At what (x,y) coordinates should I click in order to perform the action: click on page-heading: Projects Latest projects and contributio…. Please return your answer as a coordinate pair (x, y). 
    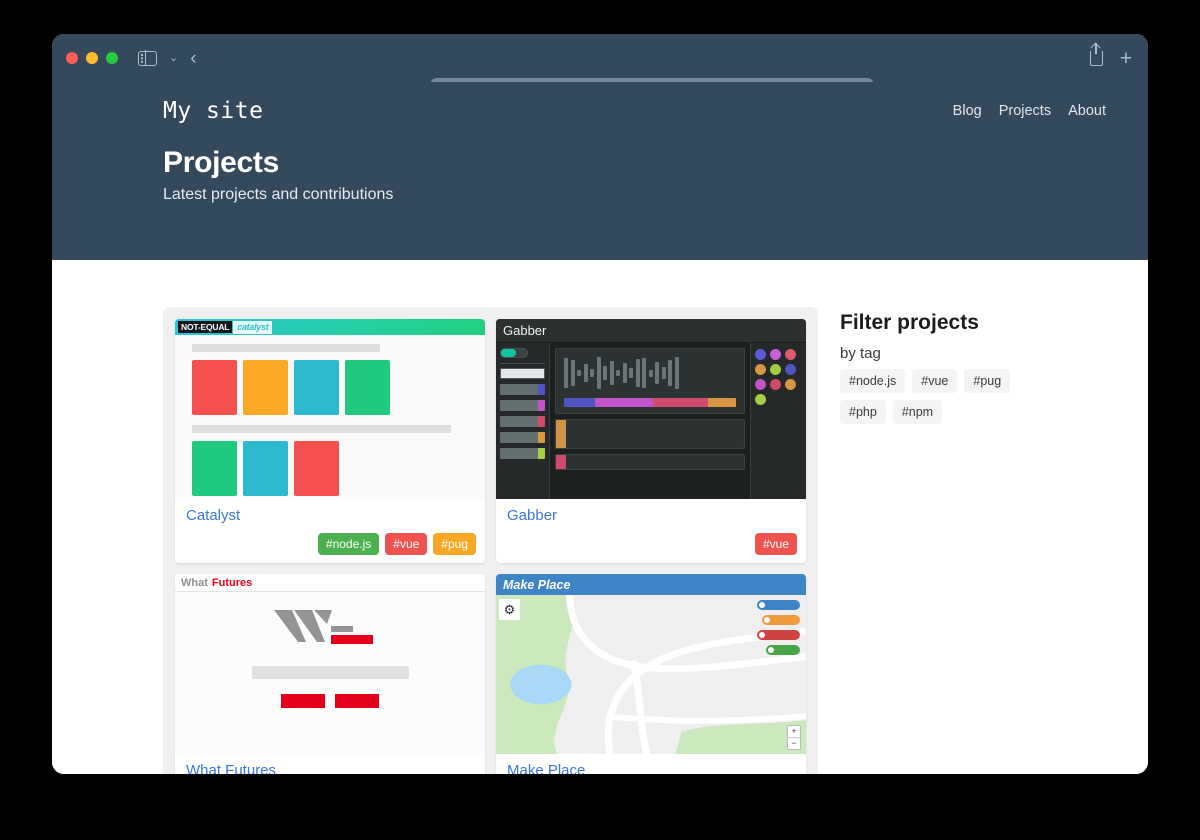
    Looking at the image, I should click on (600, 164).